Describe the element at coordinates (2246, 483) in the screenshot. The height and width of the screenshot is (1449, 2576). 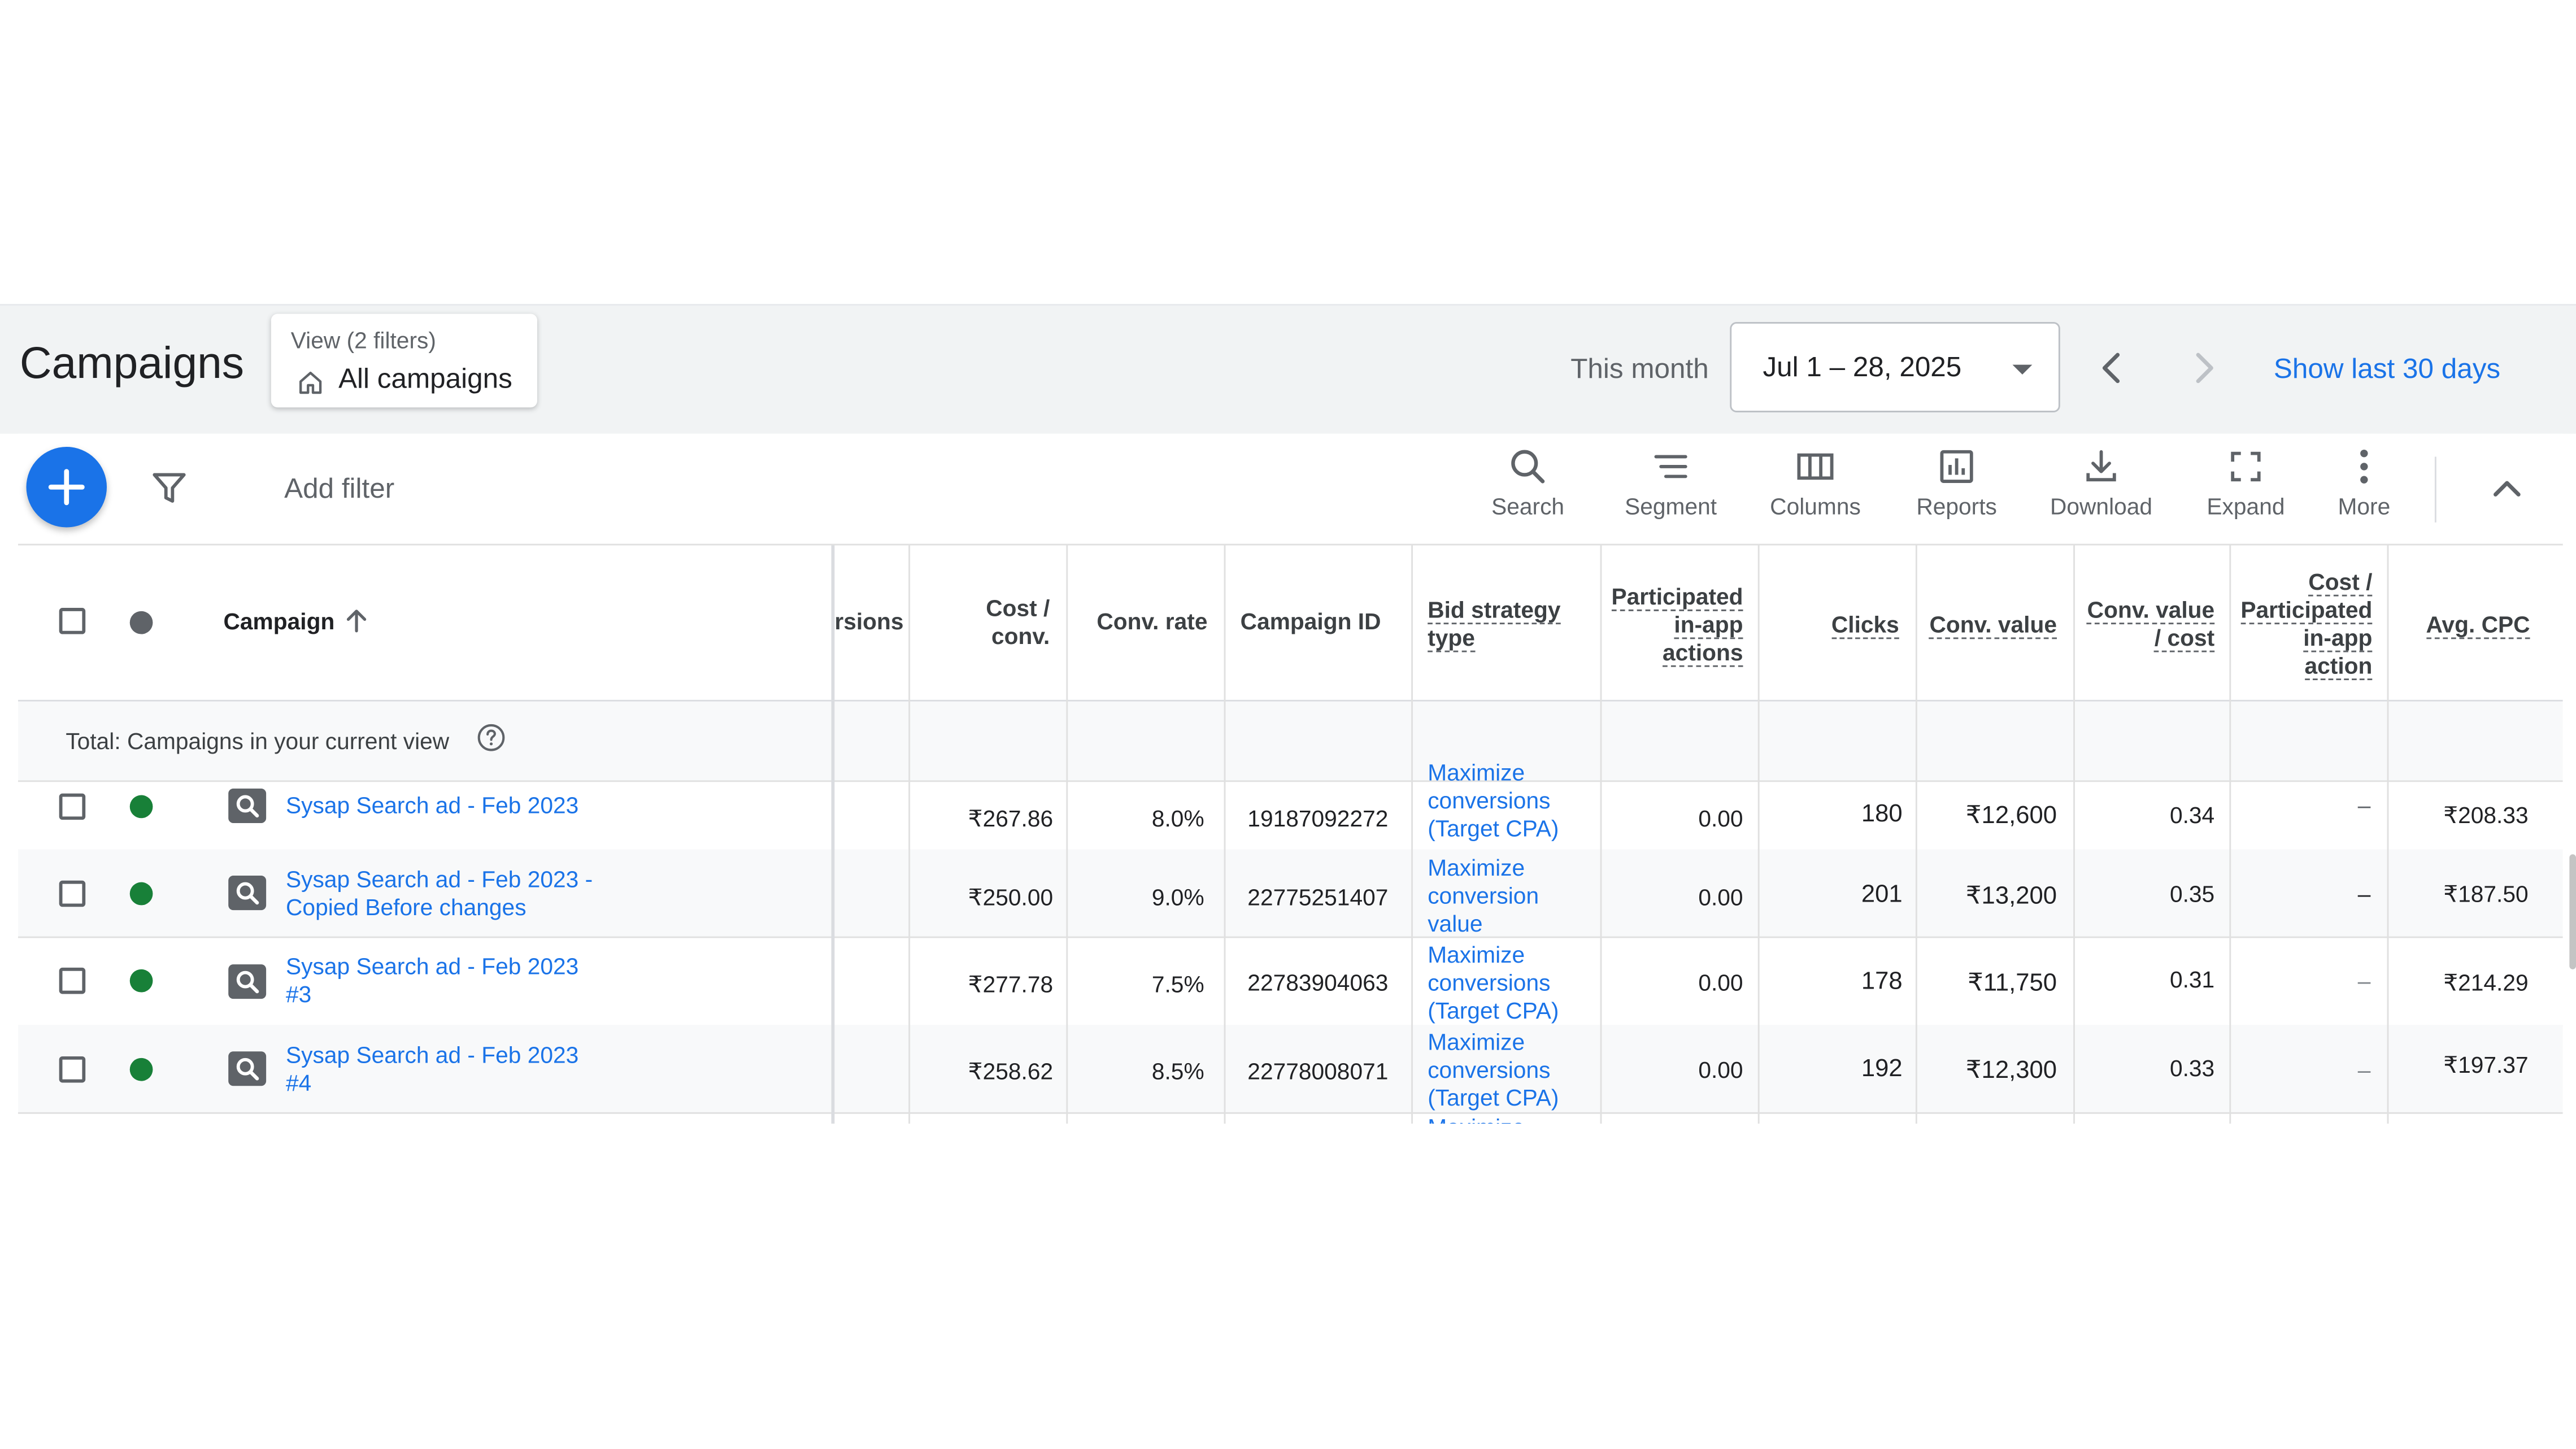
I see `expand-button: Expand` at that location.